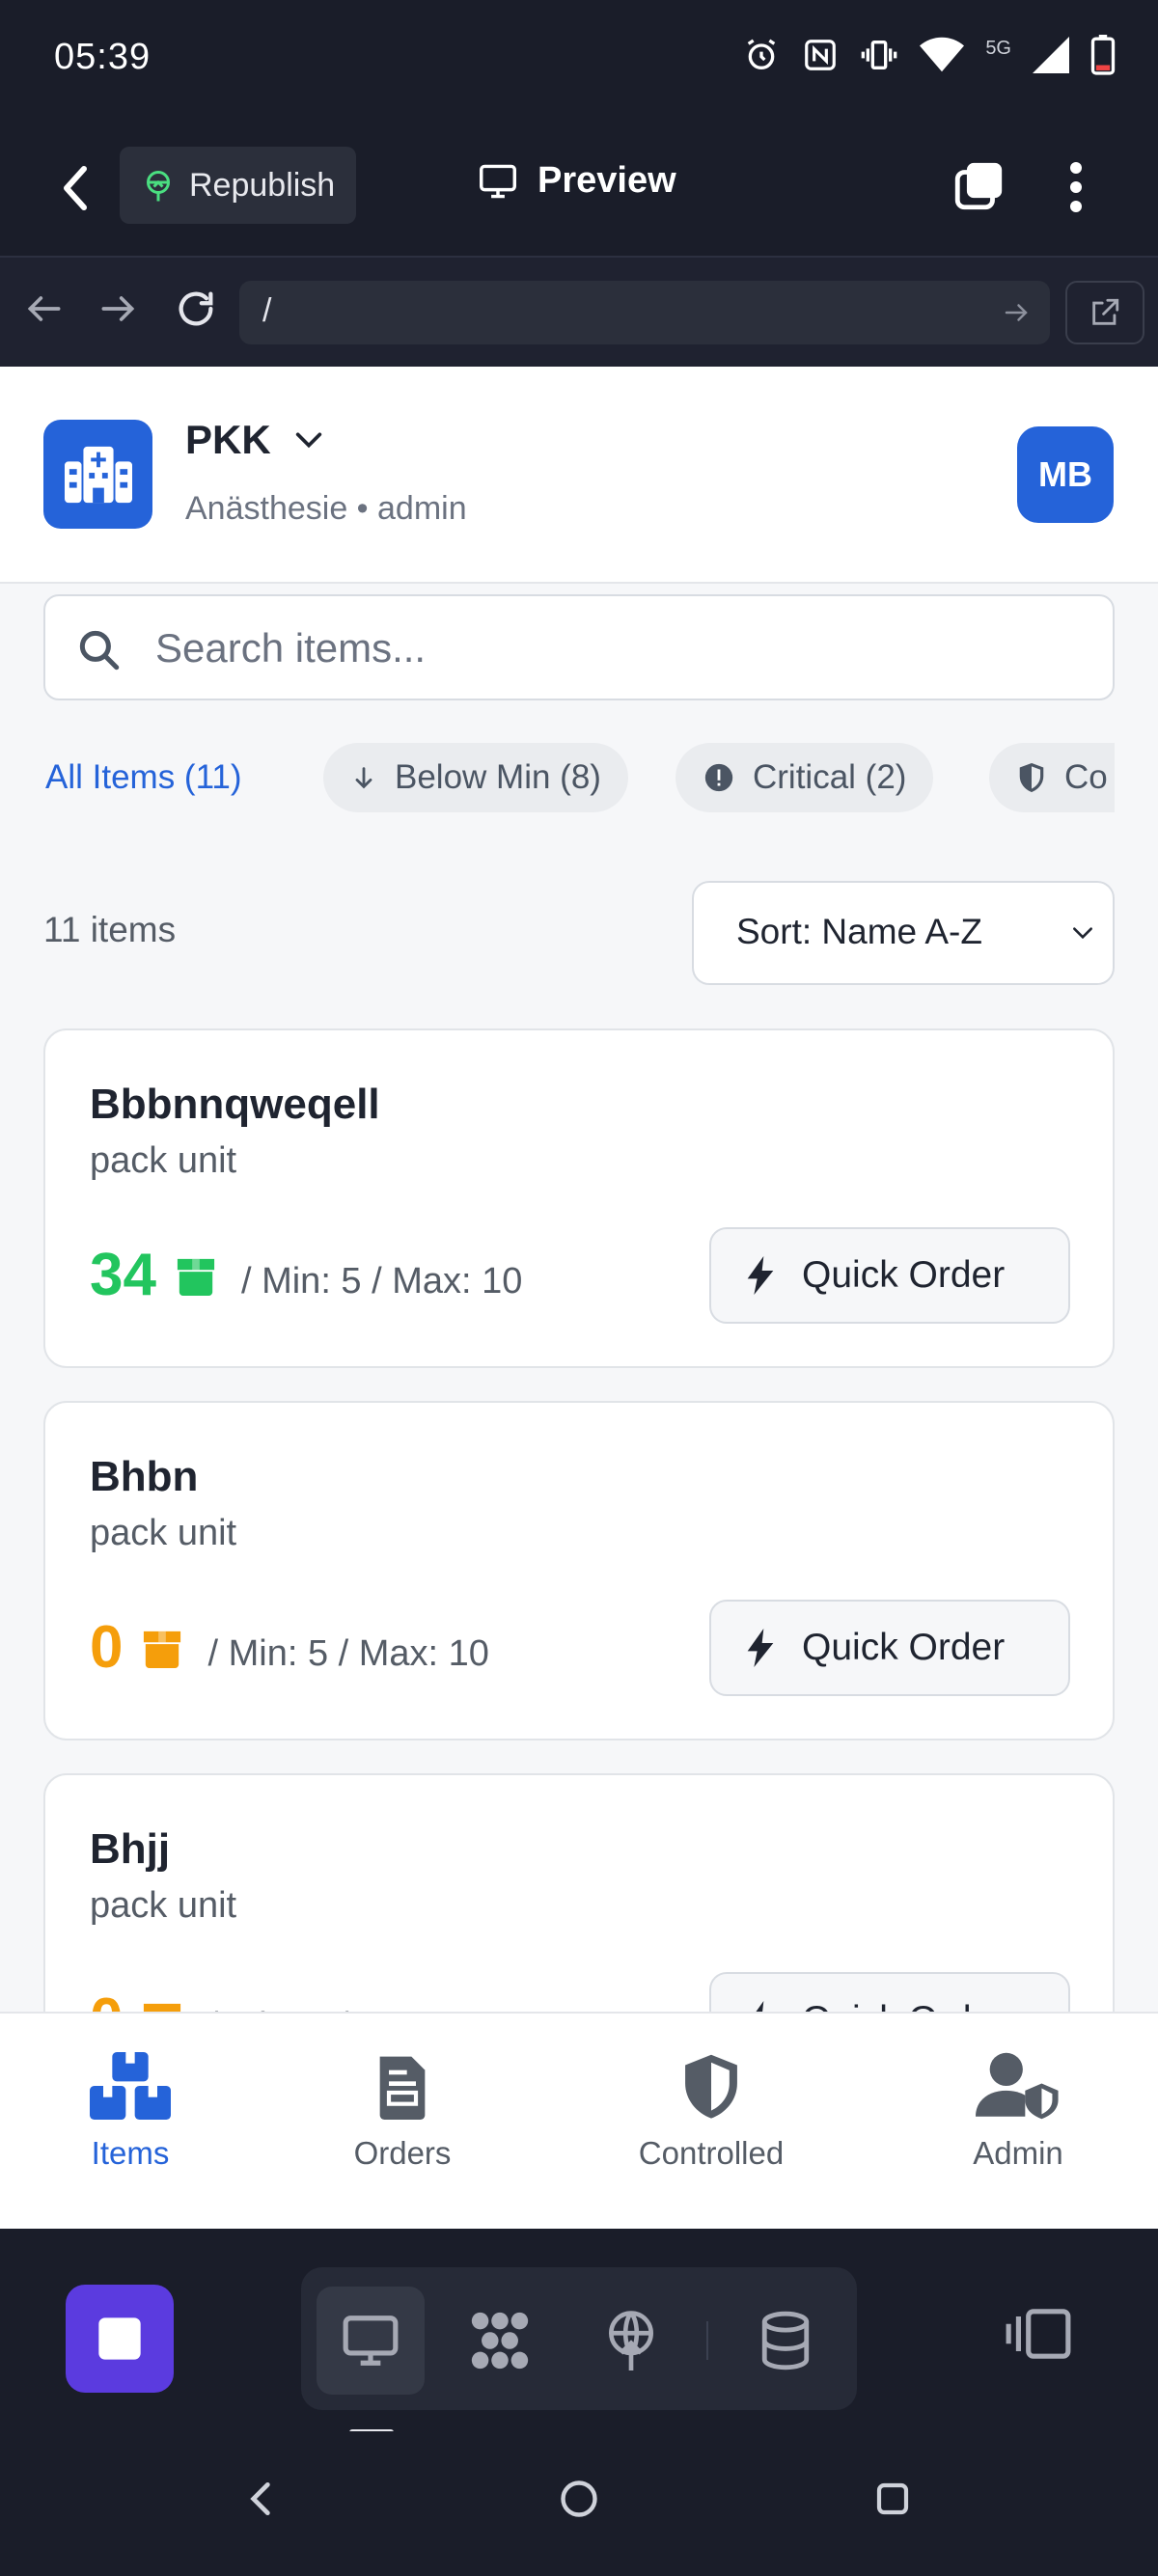 The width and height of the screenshot is (1158, 2576). What do you see at coordinates (260, 2498) in the screenshot?
I see `back-icon` at bounding box center [260, 2498].